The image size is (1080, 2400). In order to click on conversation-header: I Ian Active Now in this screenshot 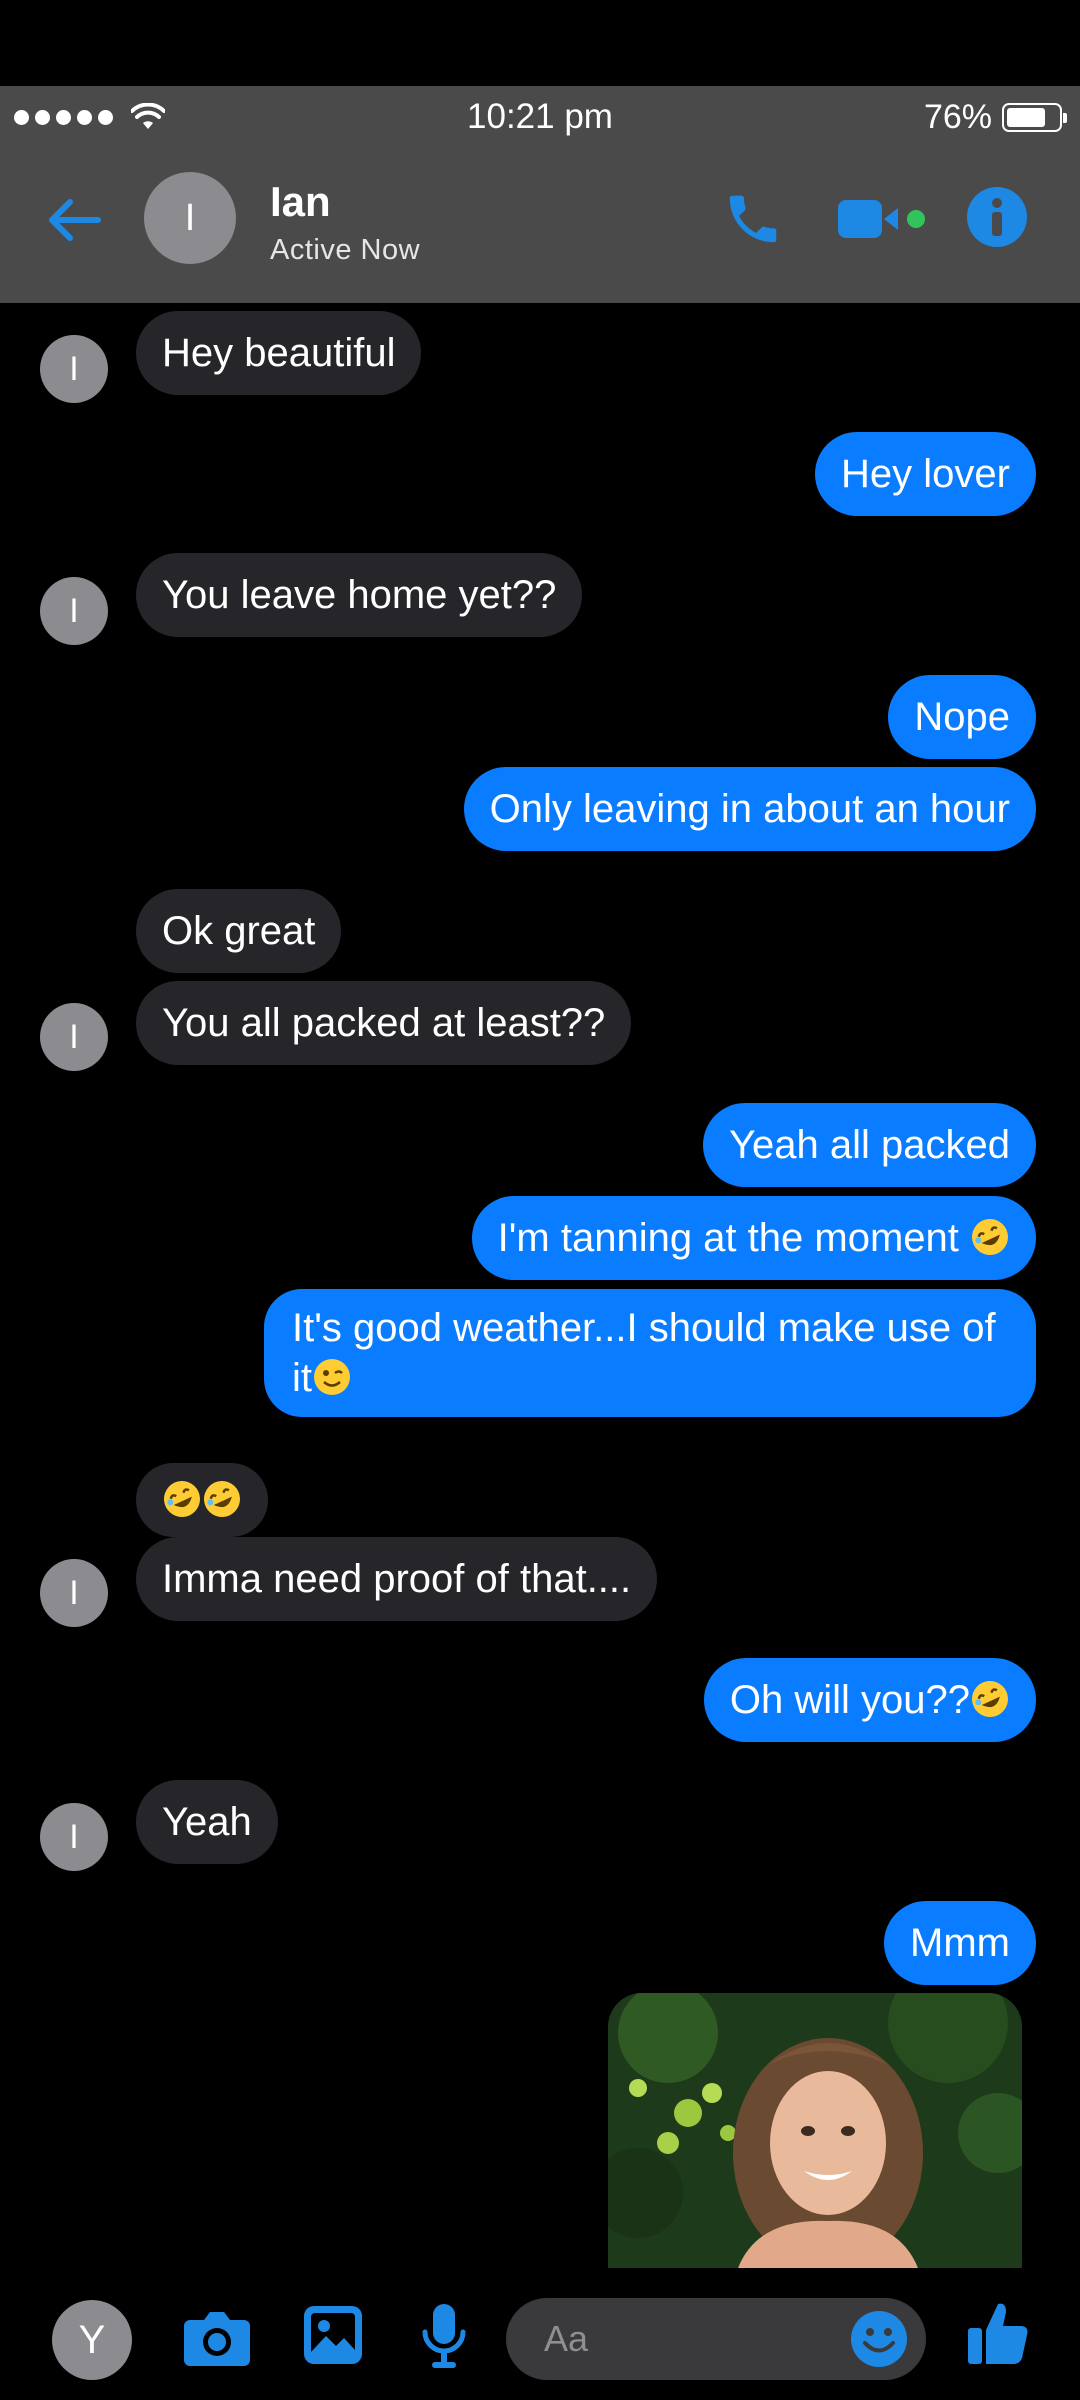, I will do `click(540, 225)`.